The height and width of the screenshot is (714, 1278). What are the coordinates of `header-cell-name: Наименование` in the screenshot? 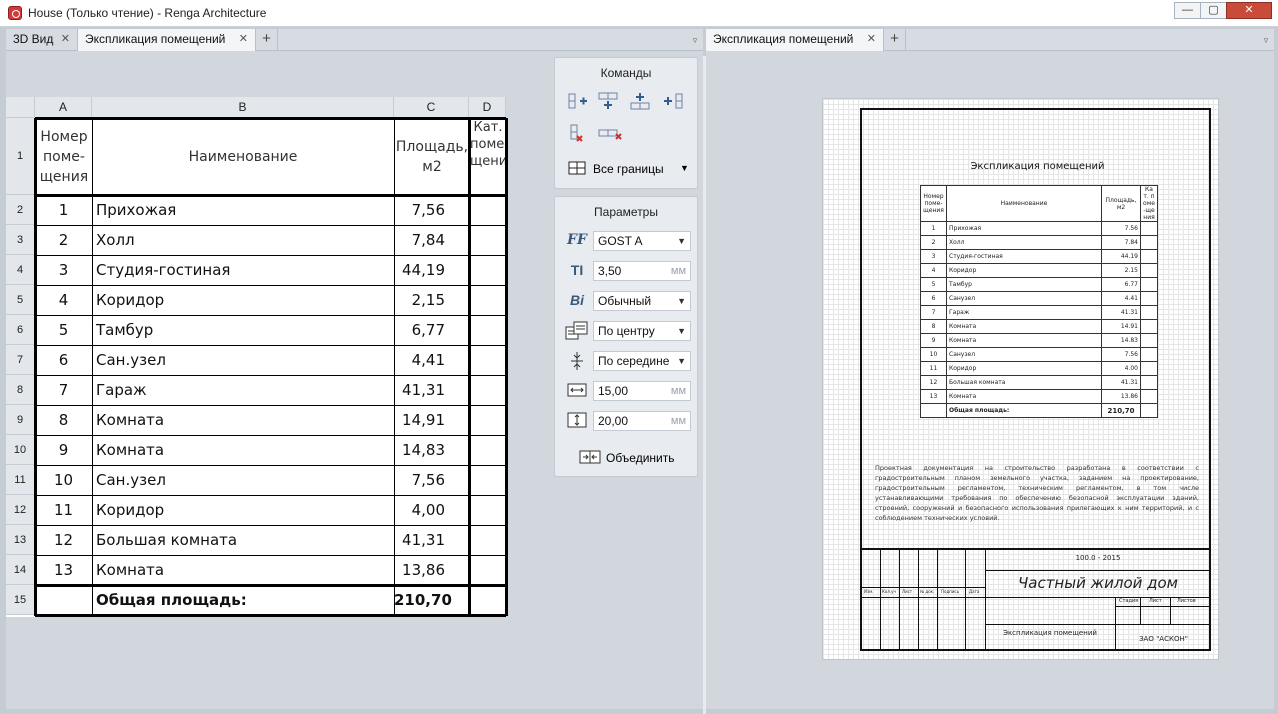 It's located at (243, 157).